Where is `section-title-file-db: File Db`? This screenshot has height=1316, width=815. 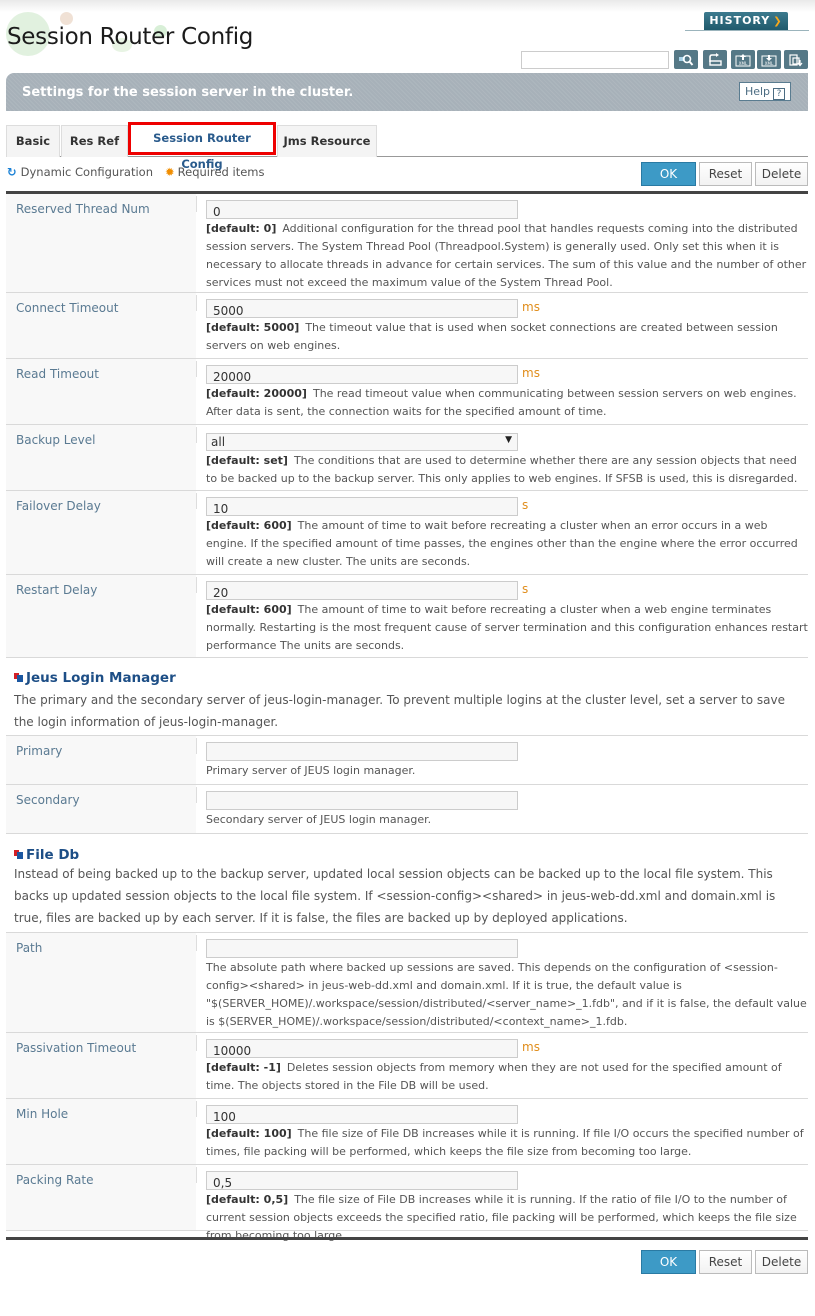 section-title-file-db: File Db is located at coordinates (46, 855).